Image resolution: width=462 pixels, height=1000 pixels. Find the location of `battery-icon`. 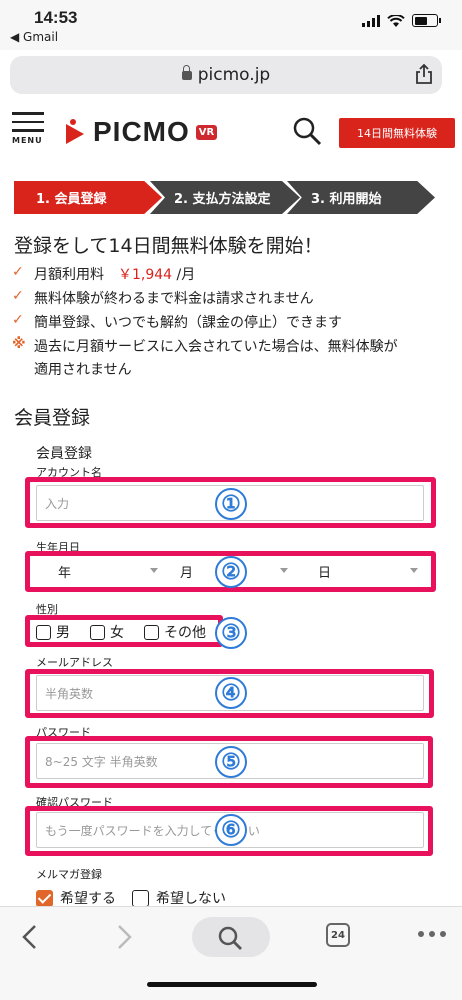

battery-icon is located at coordinates (426, 20).